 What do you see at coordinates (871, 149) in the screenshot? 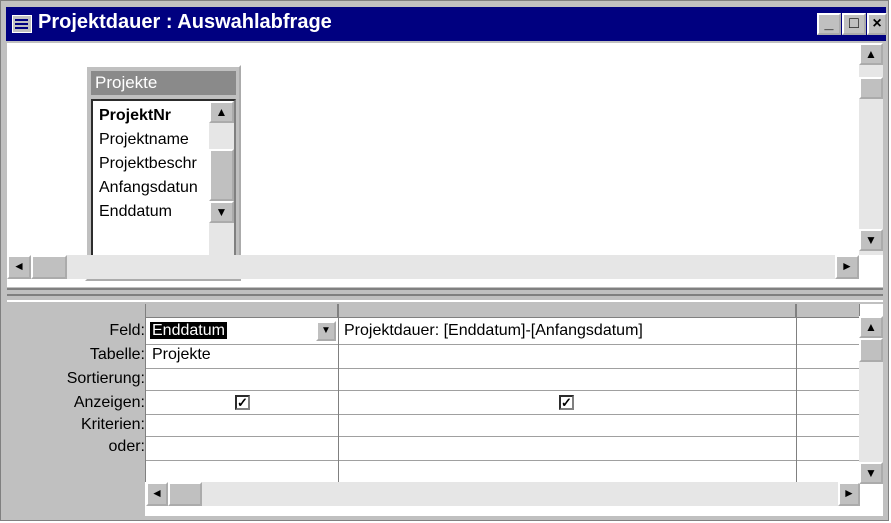
I see `upper-vertical-scrollbar: ▲ ▼` at bounding box center [871, 149].